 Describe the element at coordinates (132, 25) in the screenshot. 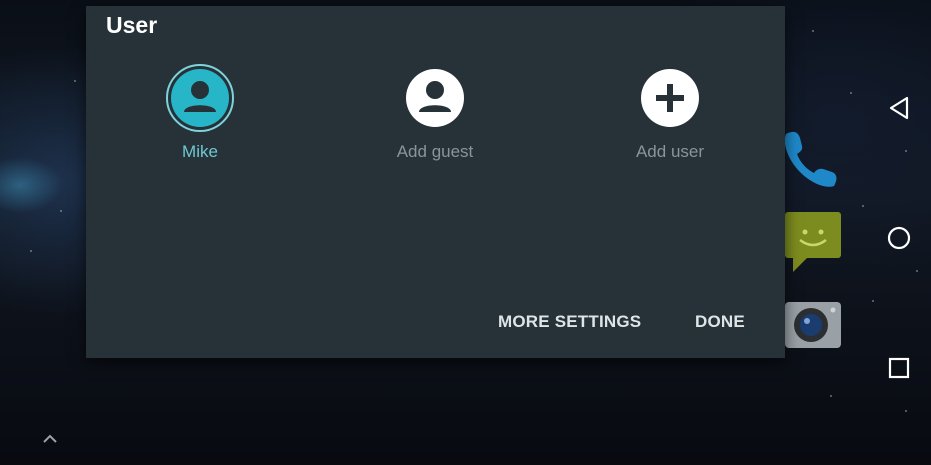

I see `dialog-title: User` at that location.